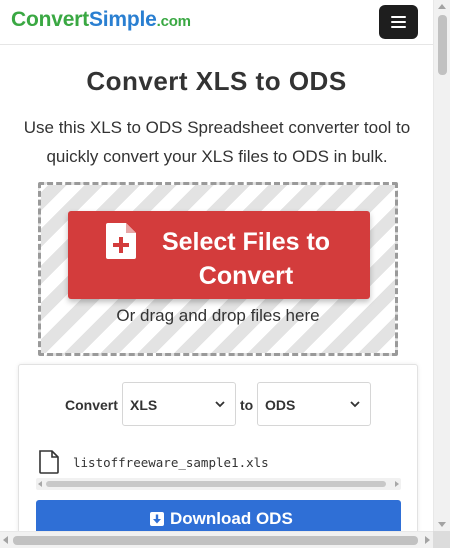  Describe the element at coordinates (231, 518) in the screenshot. I see `download-label: Download ODS` at that location.